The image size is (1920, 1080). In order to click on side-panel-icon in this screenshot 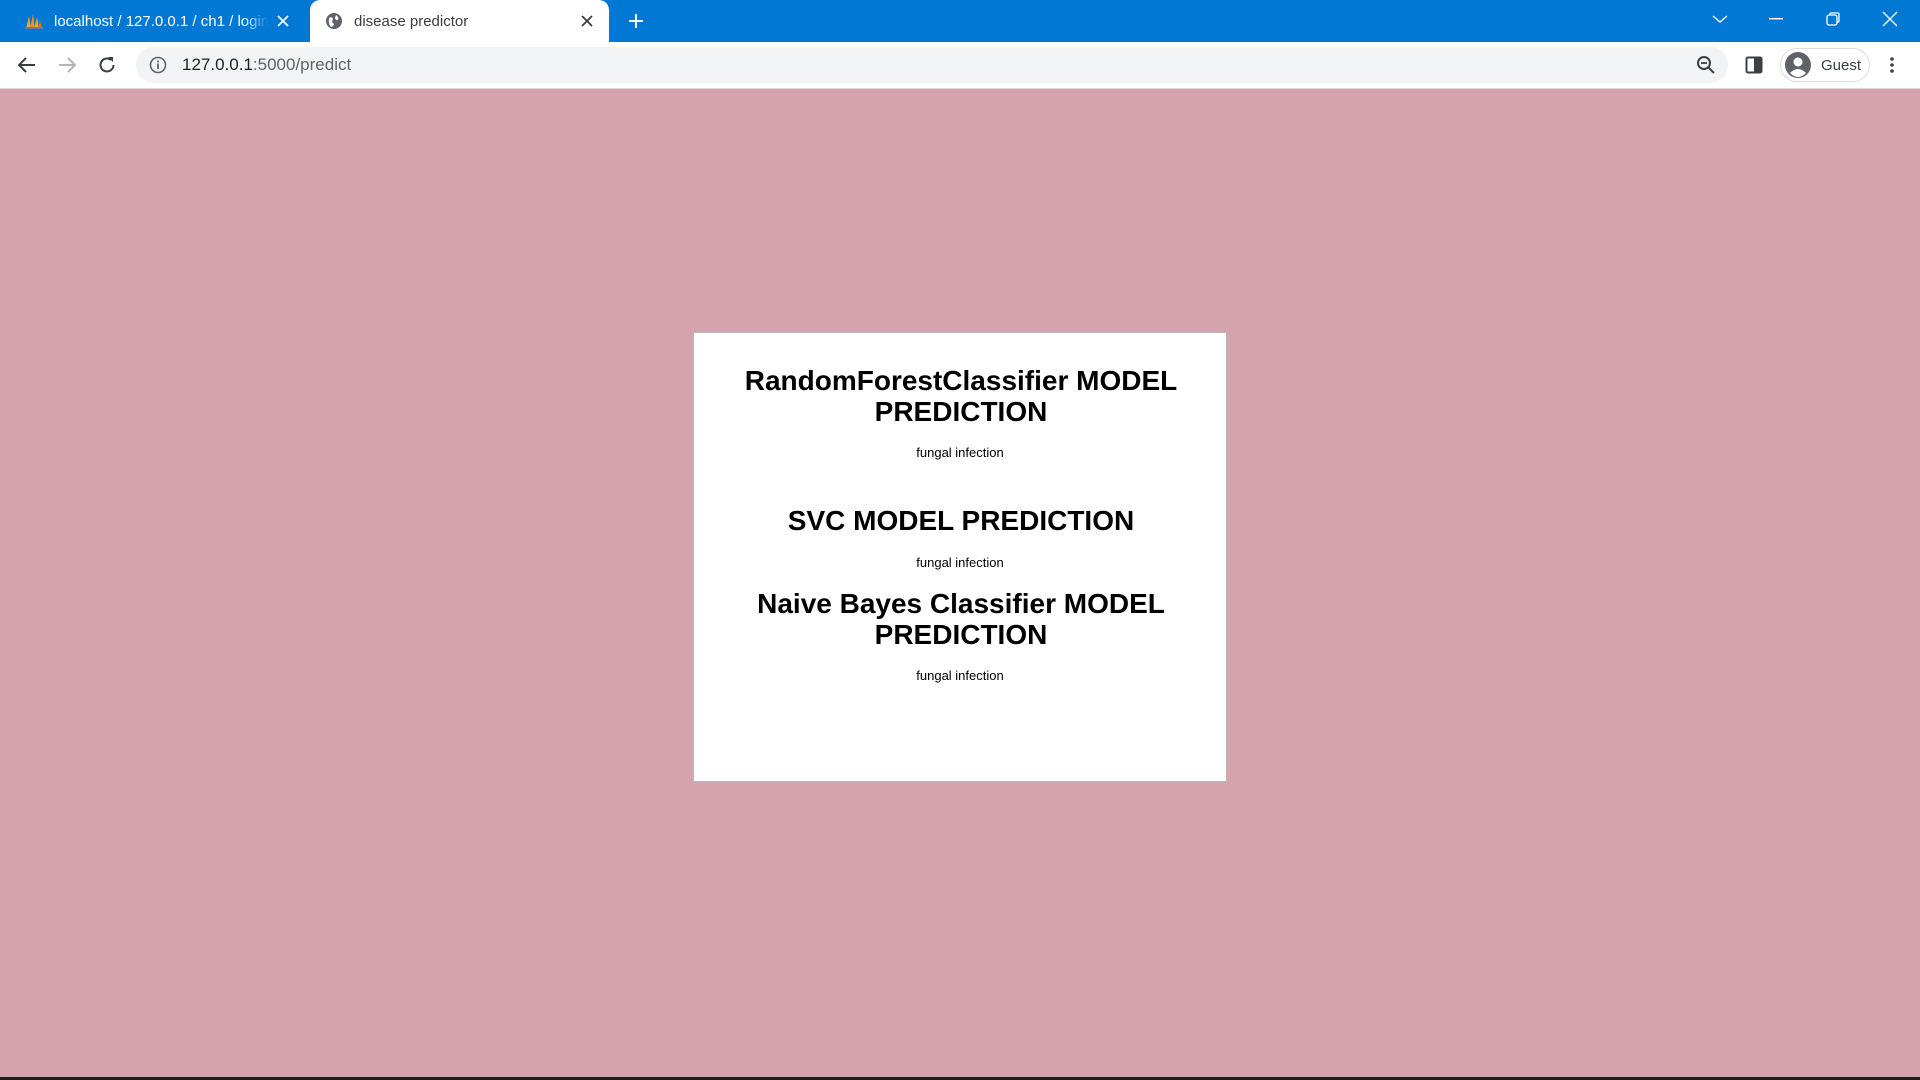, I will do `click(1754, 65)`.